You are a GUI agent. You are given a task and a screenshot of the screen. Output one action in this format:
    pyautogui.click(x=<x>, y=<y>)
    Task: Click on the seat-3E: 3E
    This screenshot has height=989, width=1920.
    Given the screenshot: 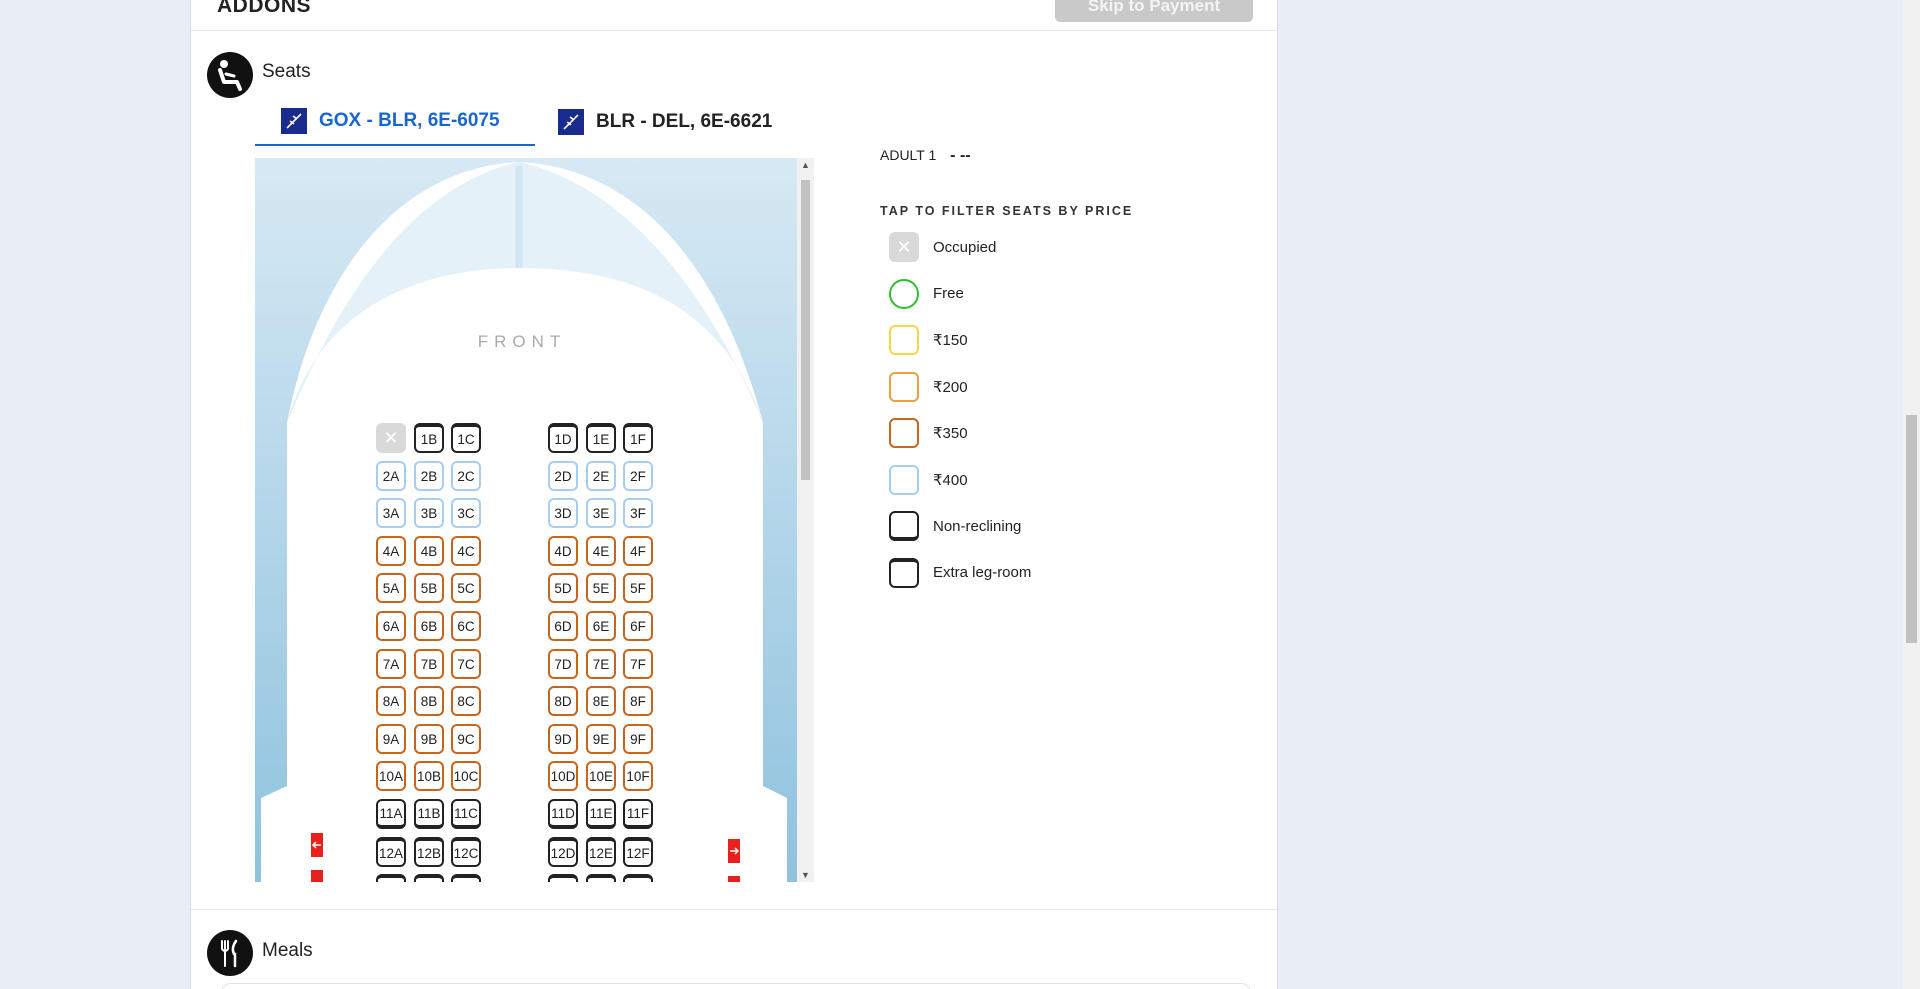 What is the action you would take?
    pyautogui.click(x=601, y=513)
    